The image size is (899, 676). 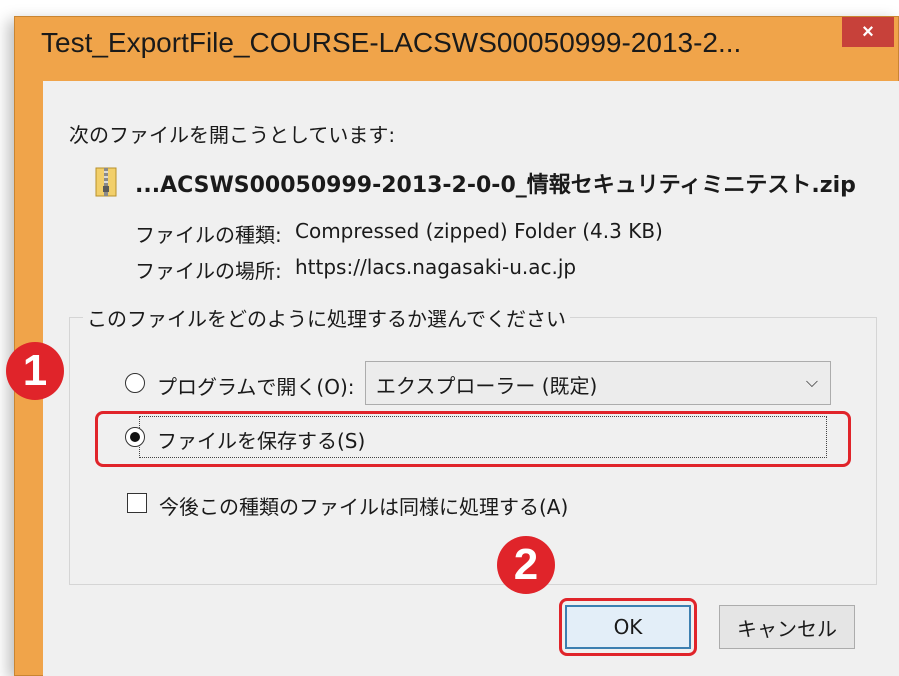 What do you see at coordinates (137, 503) in the screenshot?
I see `remember-checkbox` at bounding box center [137, 503].